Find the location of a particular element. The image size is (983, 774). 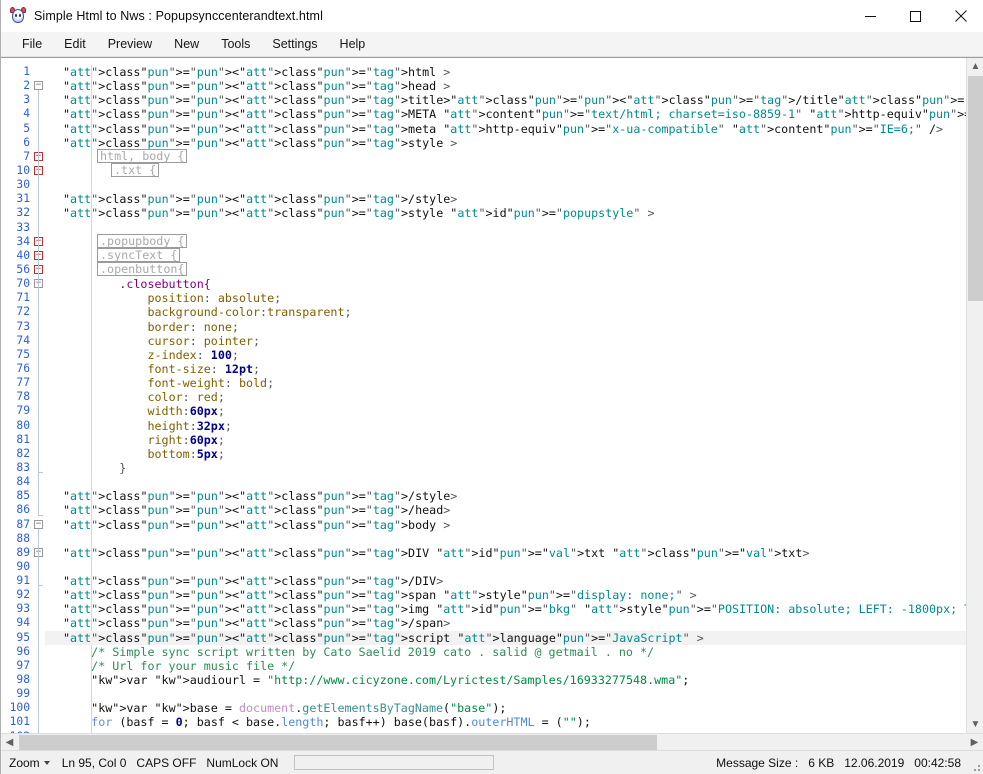

horizontal-scrollbar: ◀ ▶ is located at coordinates (492, 741).